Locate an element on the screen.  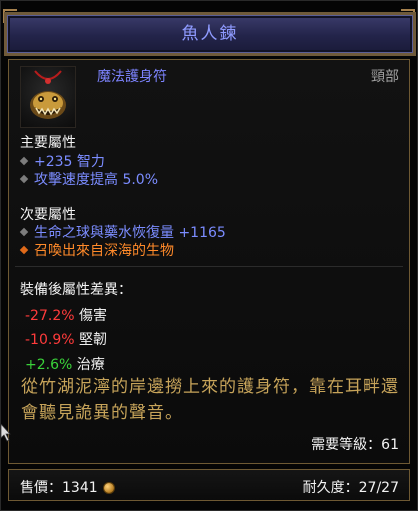
fishman-amulet-icon is located at coordinates (48, 94).